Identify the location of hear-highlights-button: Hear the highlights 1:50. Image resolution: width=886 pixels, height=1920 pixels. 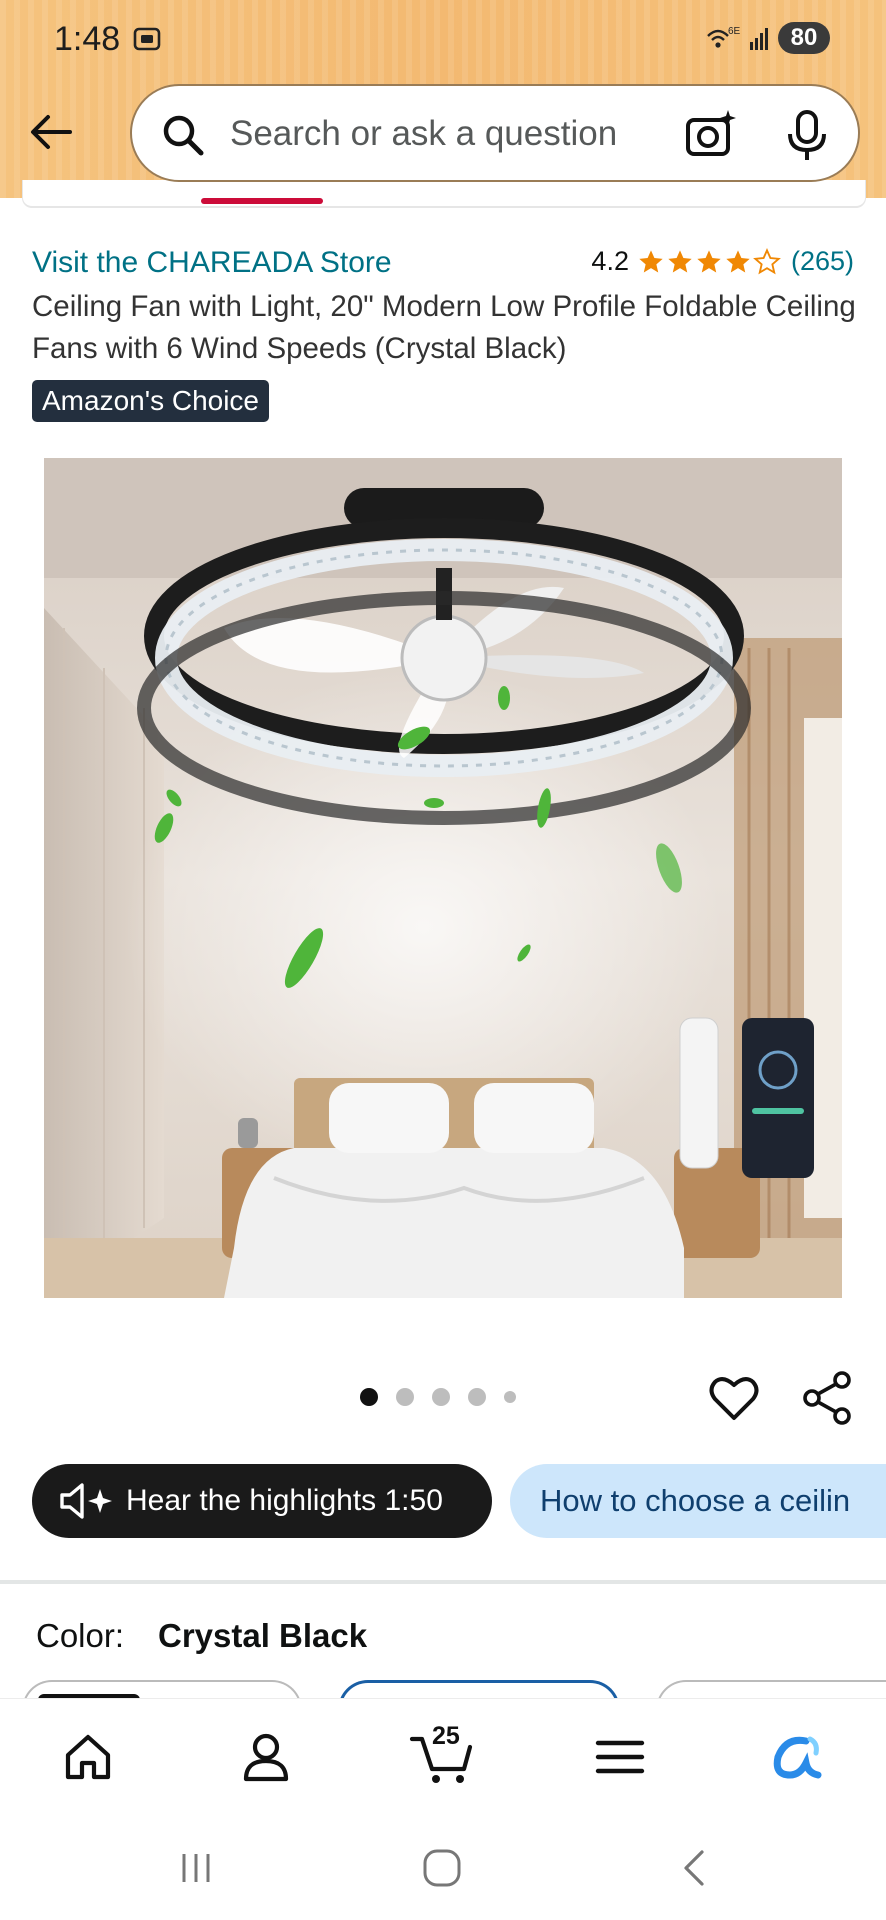
(262, 1501).